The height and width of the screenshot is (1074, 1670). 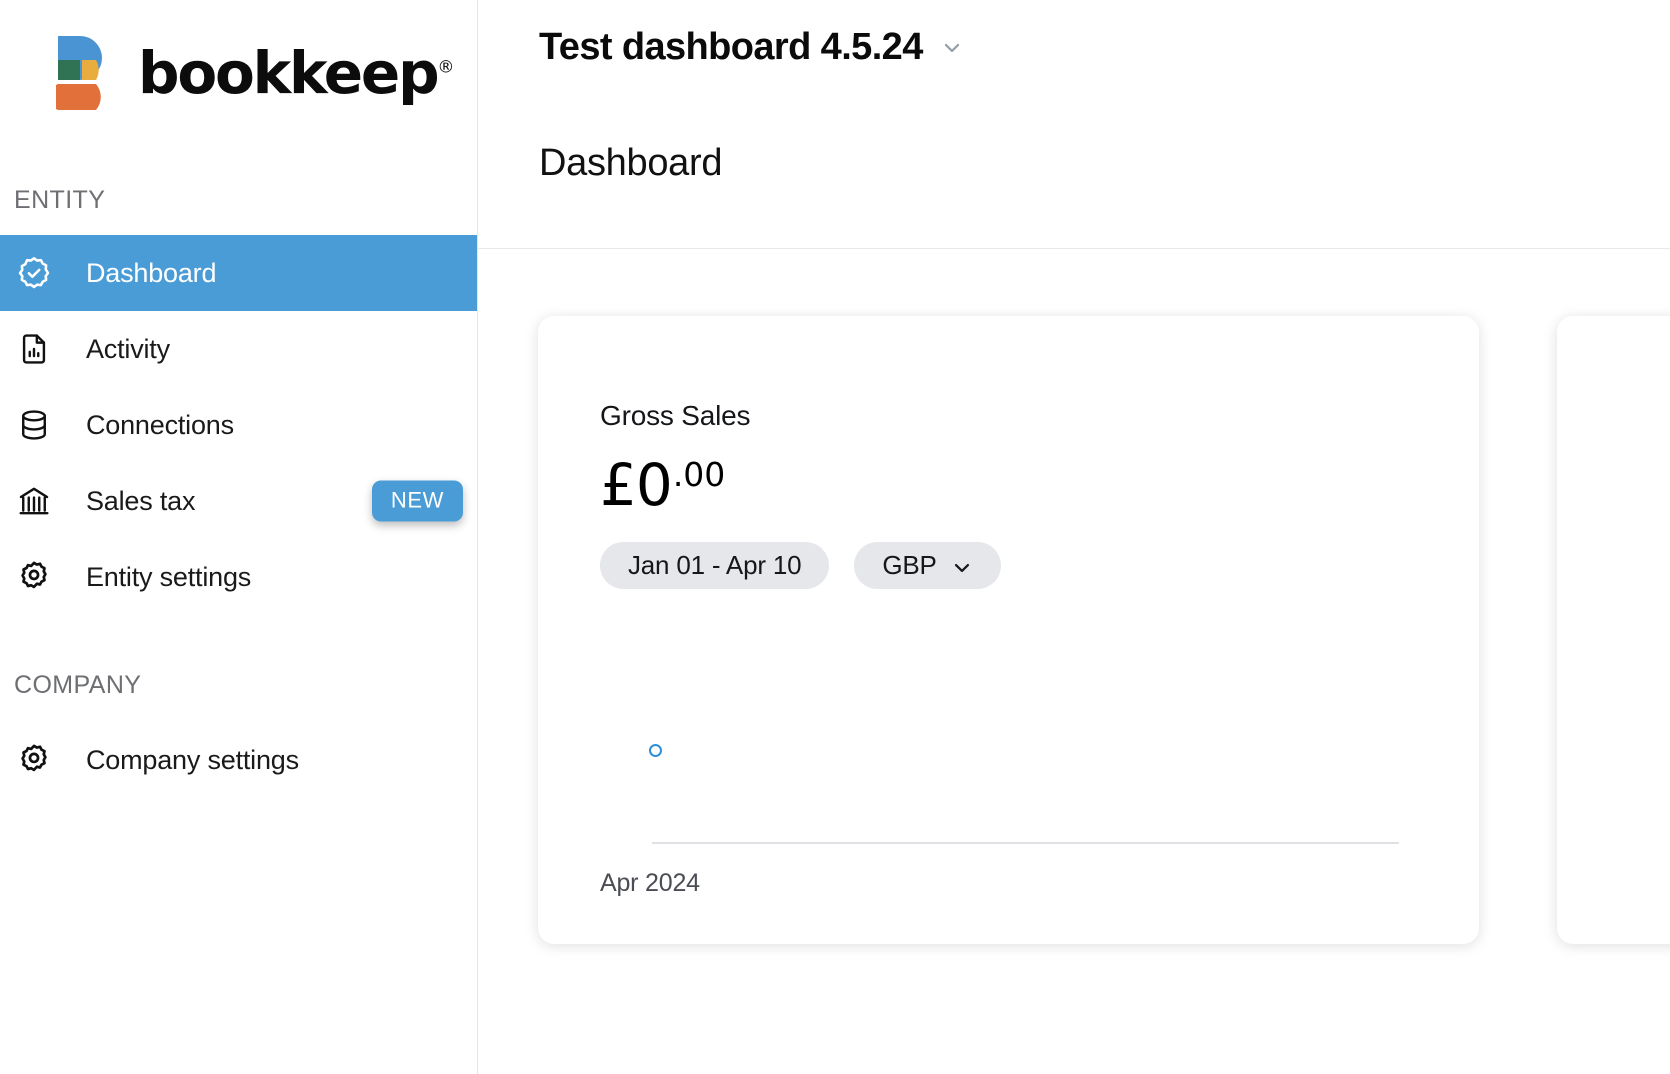 What do you see at coordinates (1006, 565) in the screenshot?
I see `card-filters: Jan 01 - Apr 10 GBP` at bounding box center [1006, 565].